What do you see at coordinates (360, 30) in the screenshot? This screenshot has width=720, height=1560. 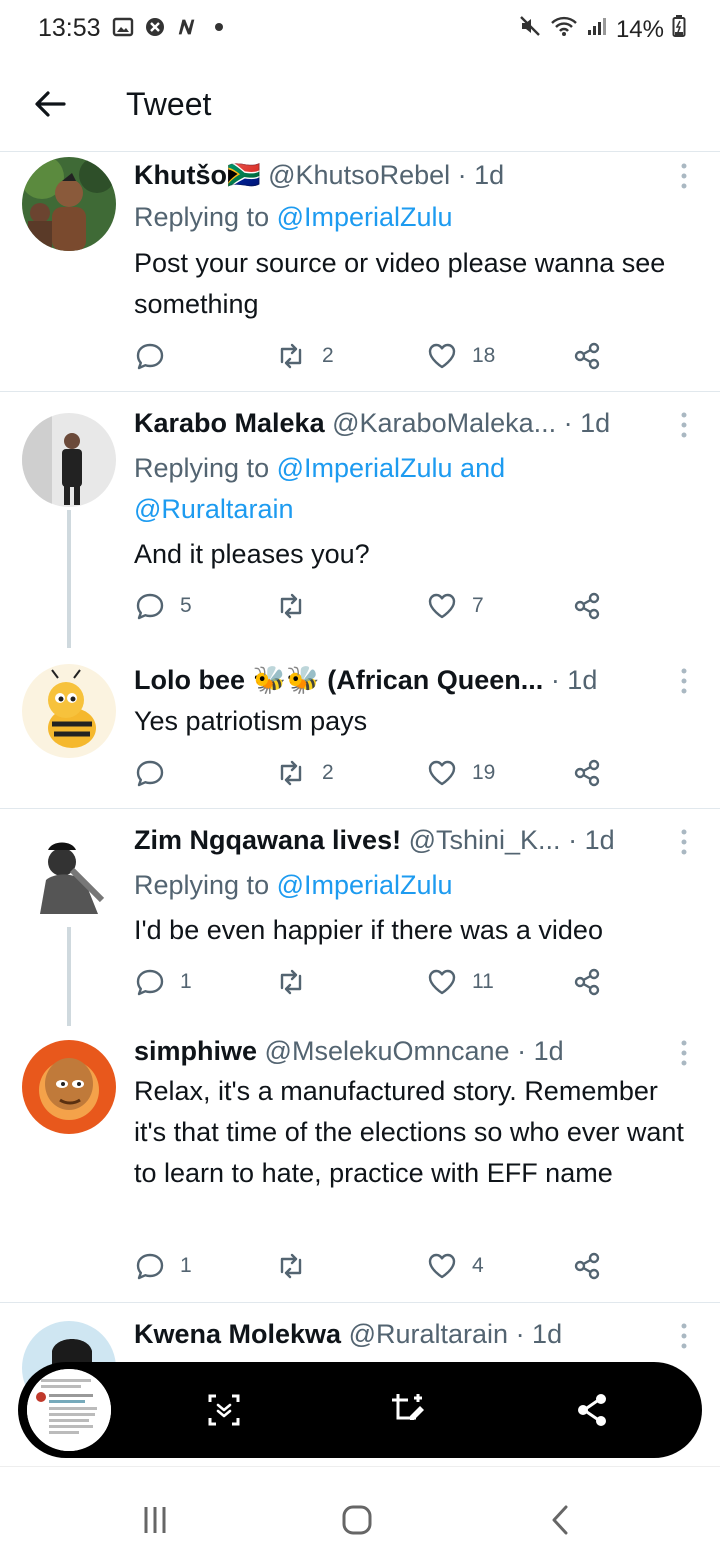 I see `status-bar: 13:53 14%` at bounding box center [360, 30].